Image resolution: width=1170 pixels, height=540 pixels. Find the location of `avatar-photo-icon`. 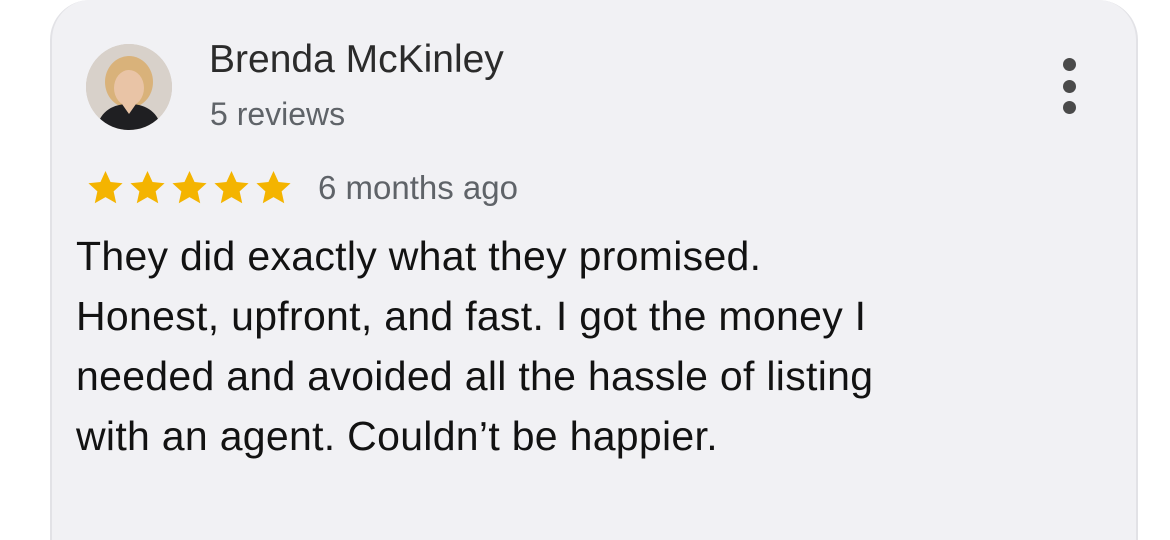

avatar-photo-icon is located at coordinates (129, 87).